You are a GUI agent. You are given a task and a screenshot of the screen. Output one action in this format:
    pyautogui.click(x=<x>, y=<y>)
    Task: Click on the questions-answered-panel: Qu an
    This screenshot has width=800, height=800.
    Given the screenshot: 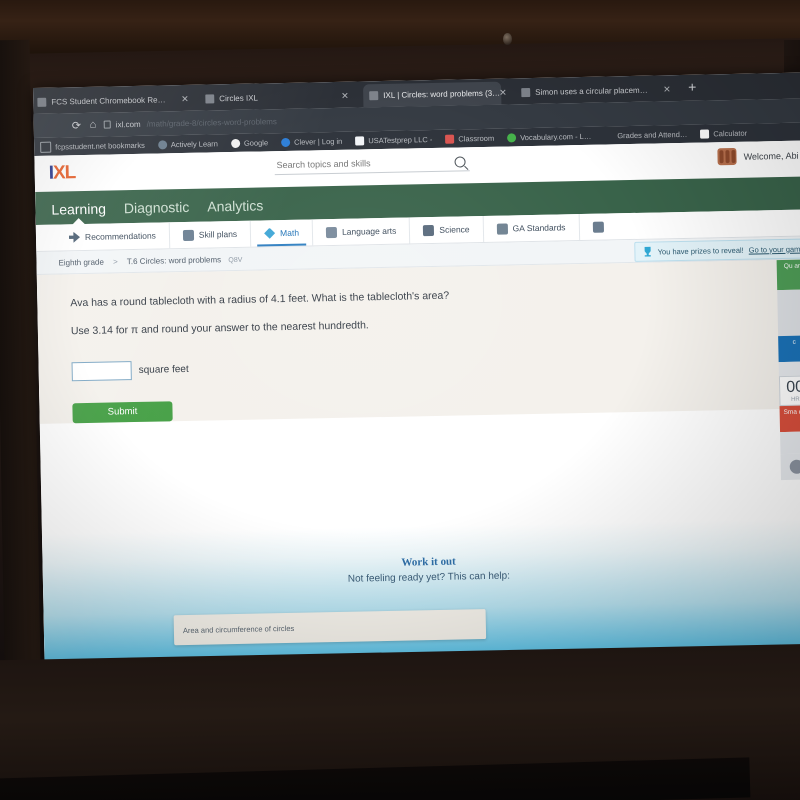 What is the action you would take?
    pyautogui.click(x=788, y=275)
    